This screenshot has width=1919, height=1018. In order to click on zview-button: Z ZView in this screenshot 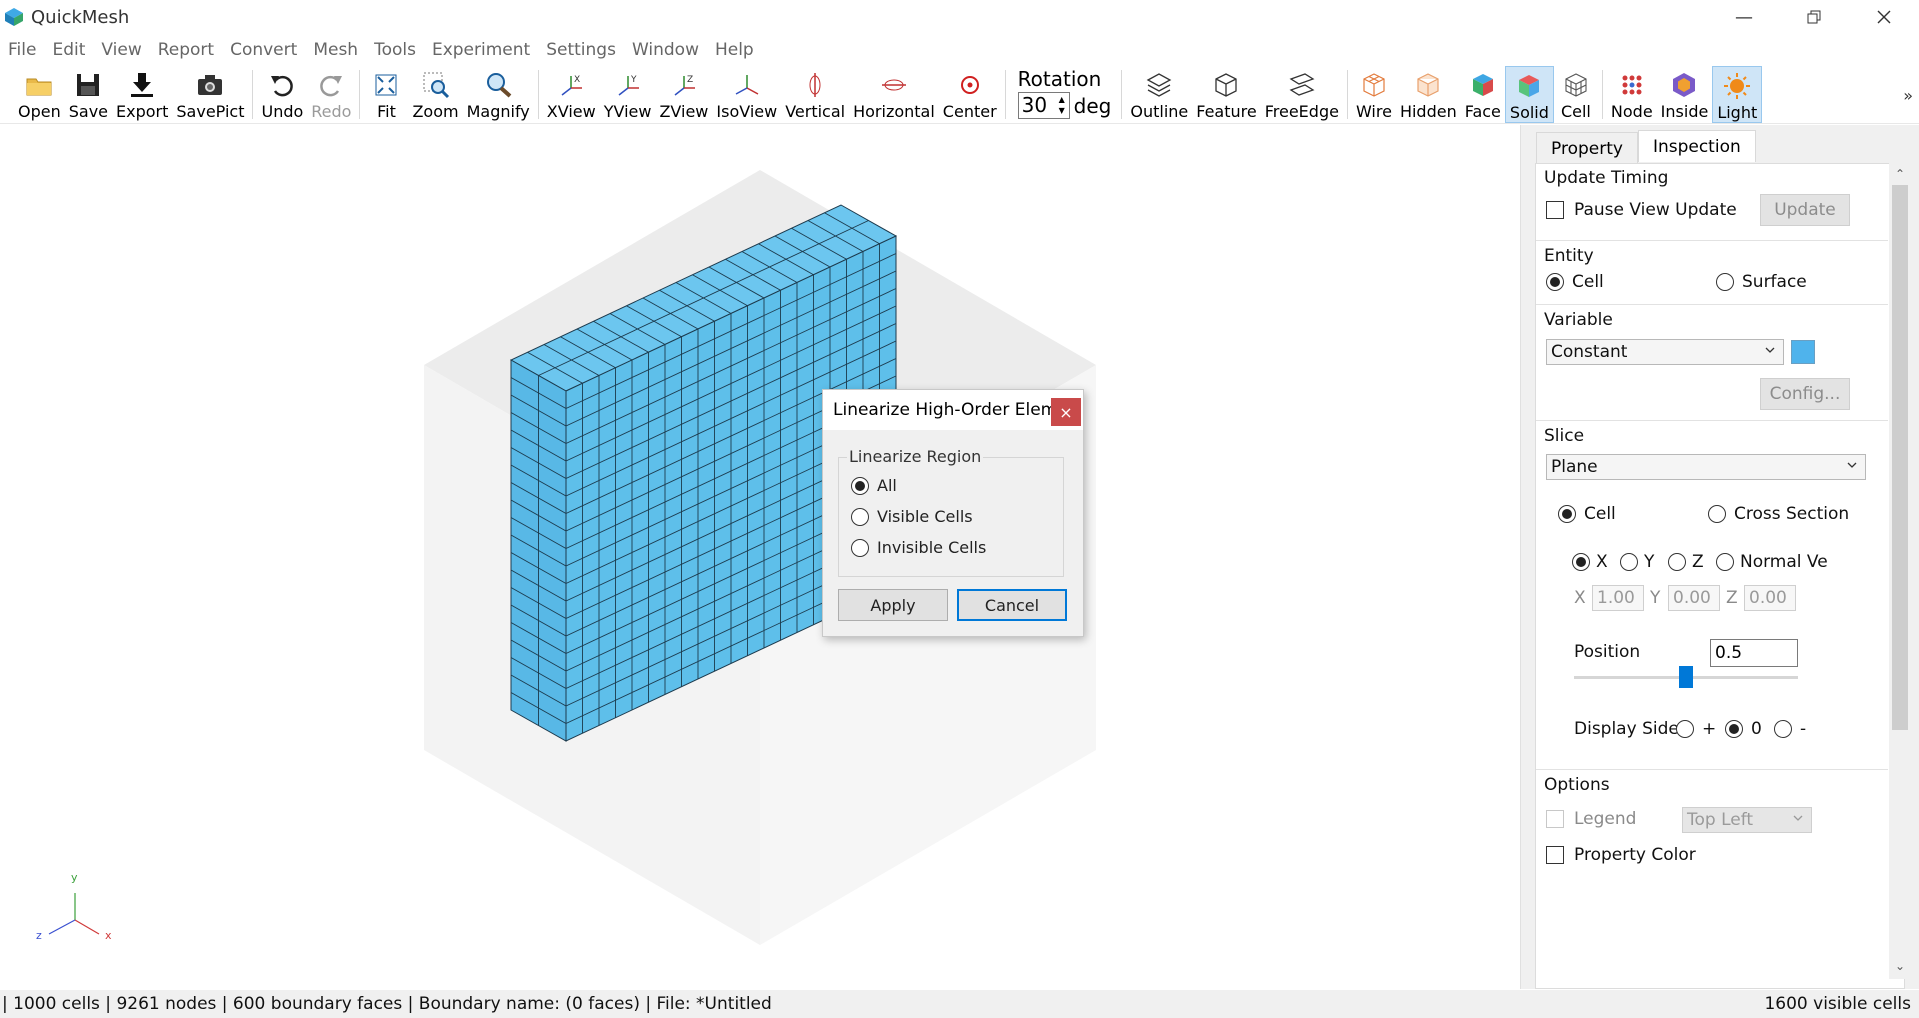, I will do `click(683, 94)`.